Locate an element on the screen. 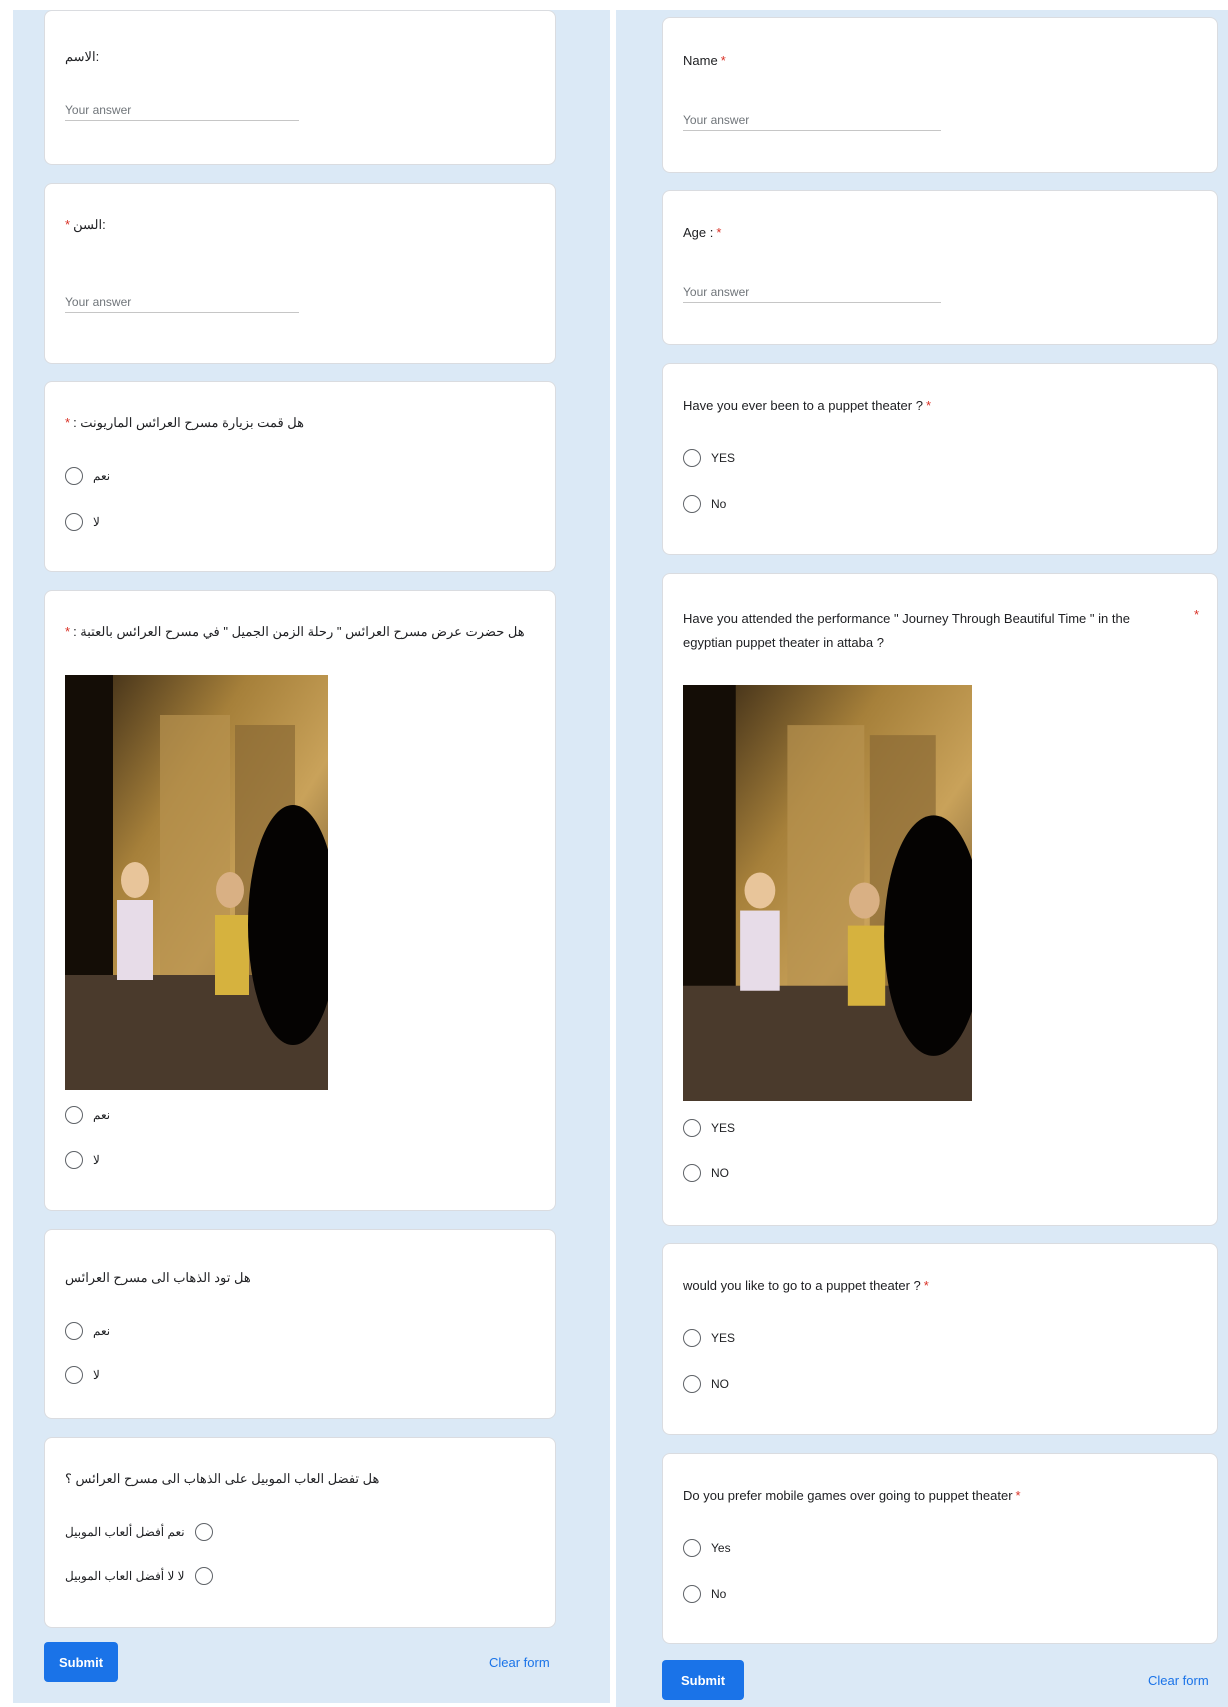  question-title: Name * is located at coordinates (704, 60).